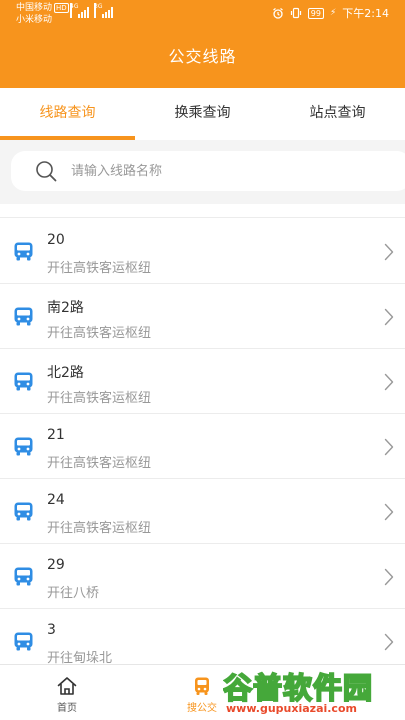  Describe the element at coordinates (67, 686) in the screenshot. I see `home-icon` at that location.